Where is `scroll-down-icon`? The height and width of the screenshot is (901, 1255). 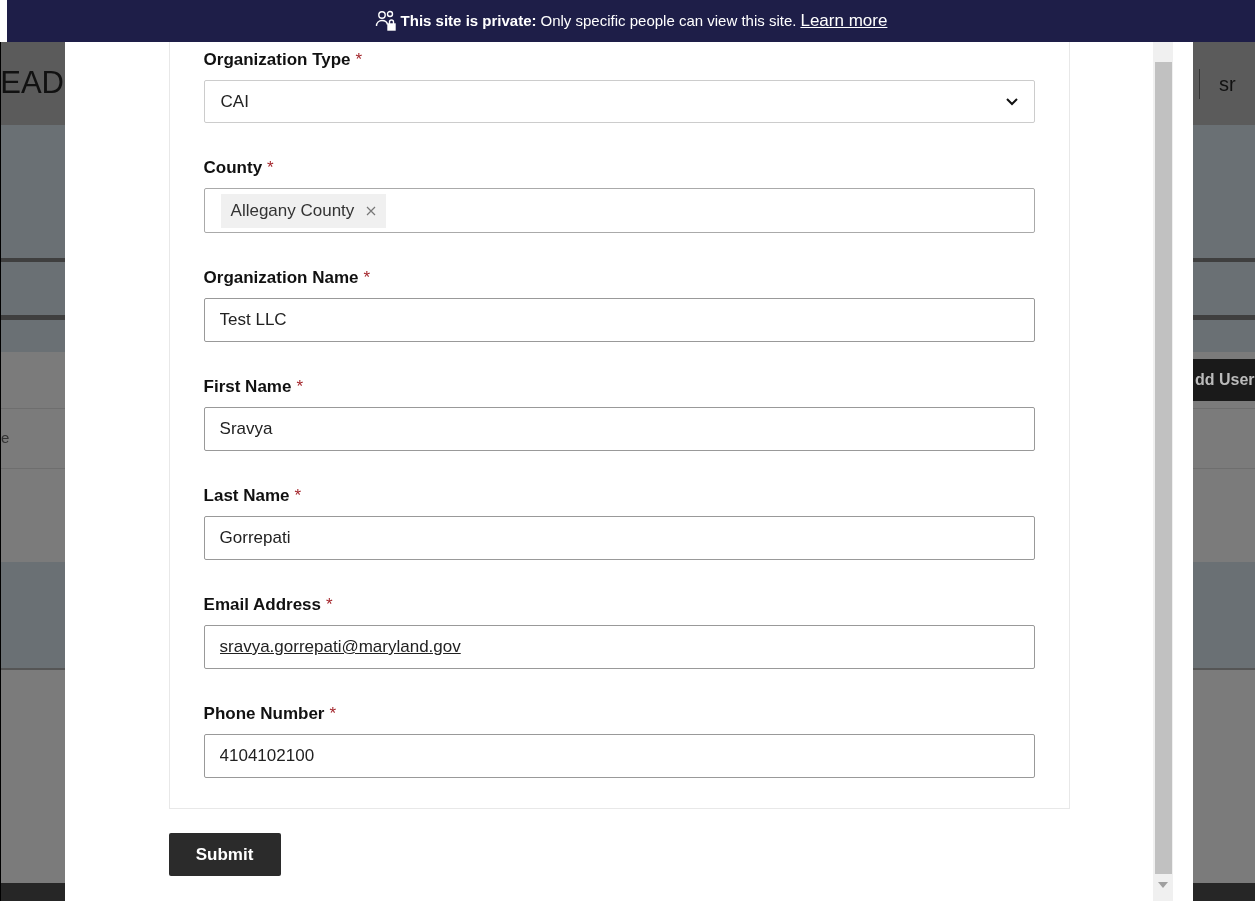 scroll-down-icon is located at coordinates (1163, 885).